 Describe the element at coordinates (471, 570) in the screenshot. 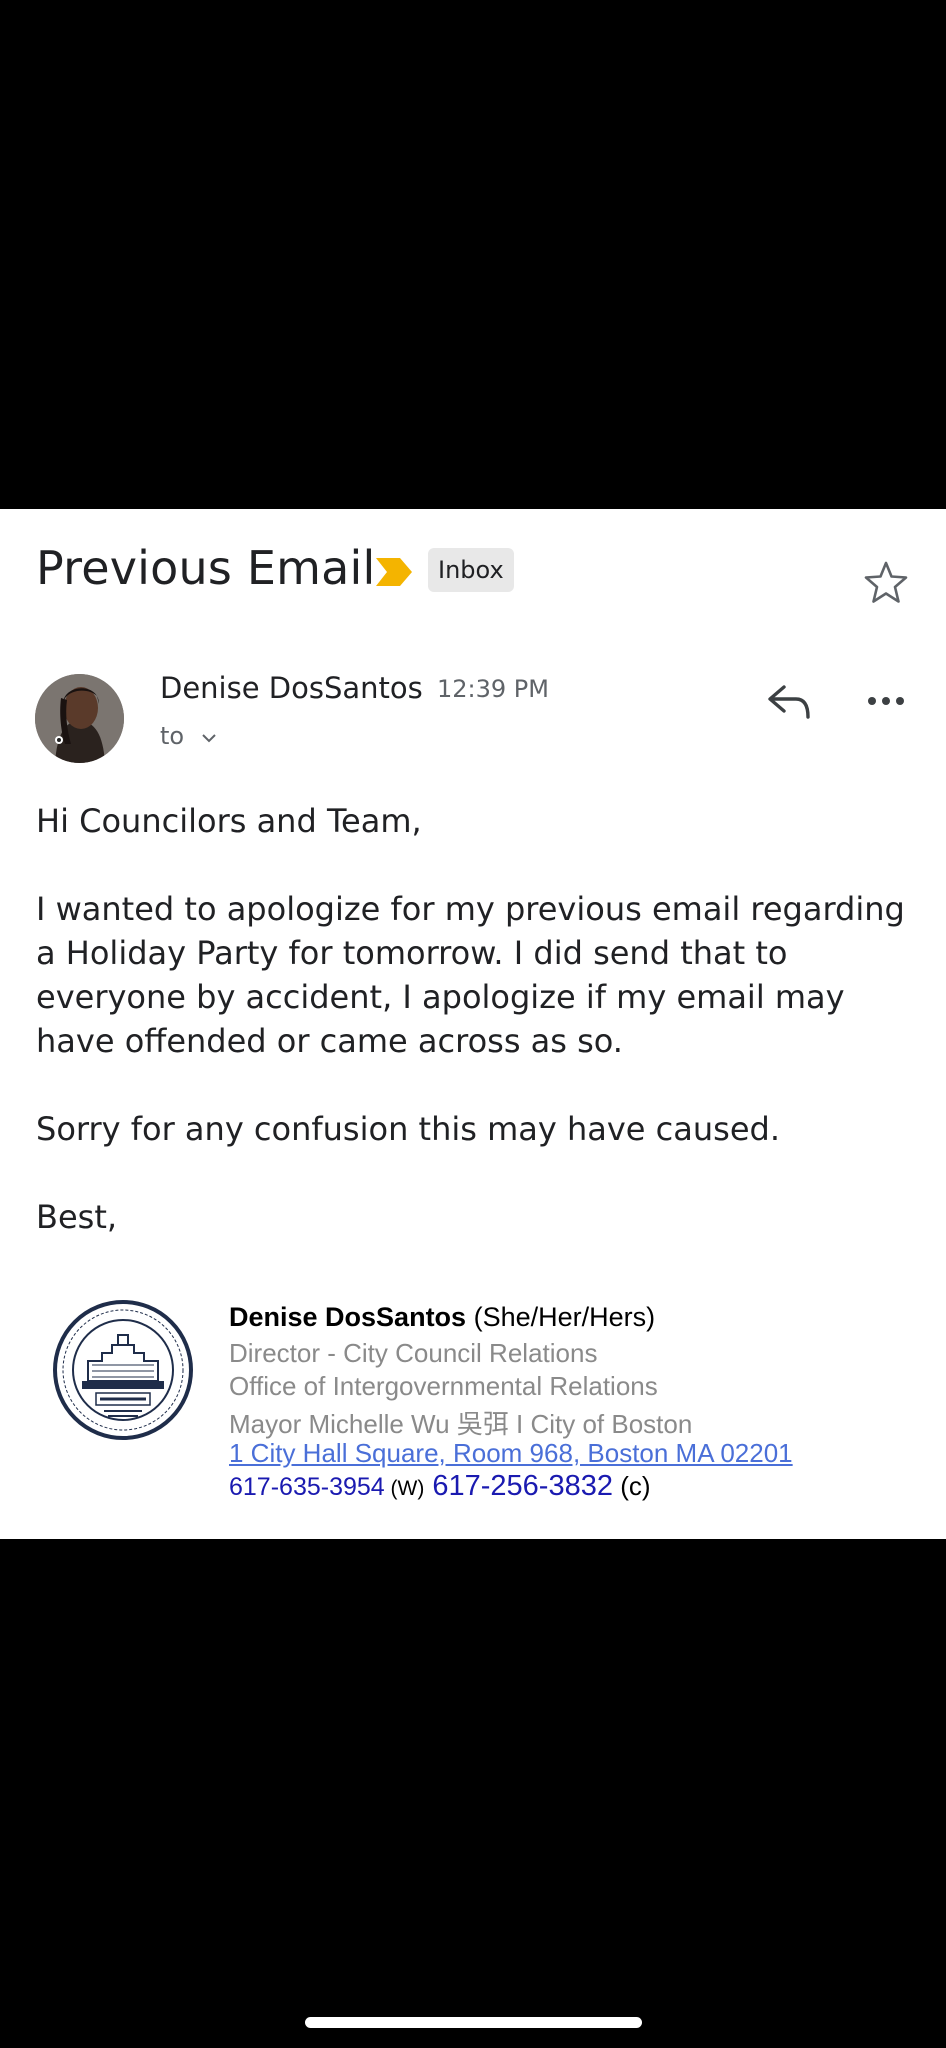

I see `inbox-label-chip: Inbox` at that location.